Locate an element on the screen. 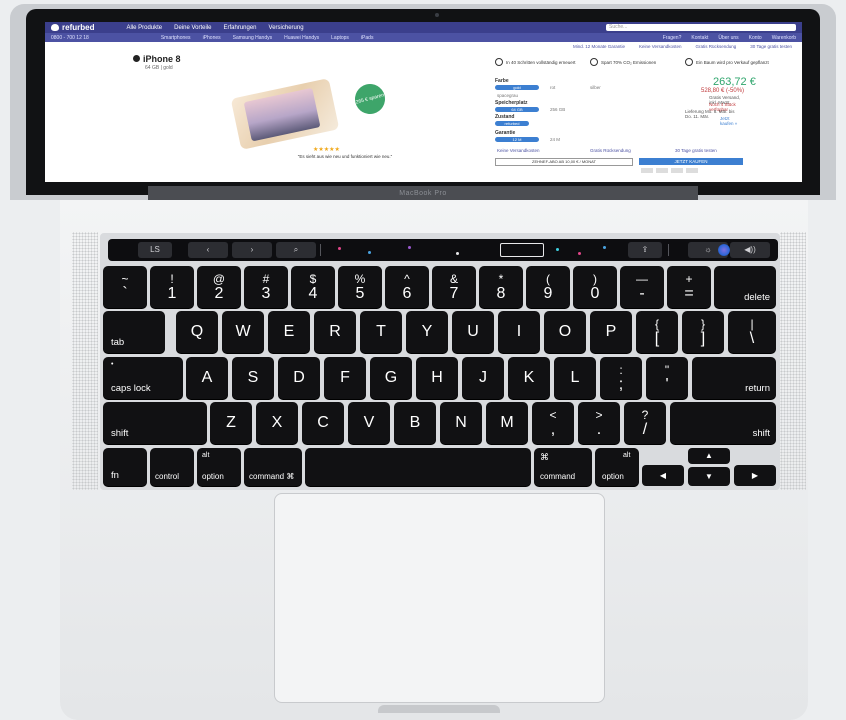 This screenshot has width=846, height=720. key-backtick: ~ ` is located at coordinates (125, 287).